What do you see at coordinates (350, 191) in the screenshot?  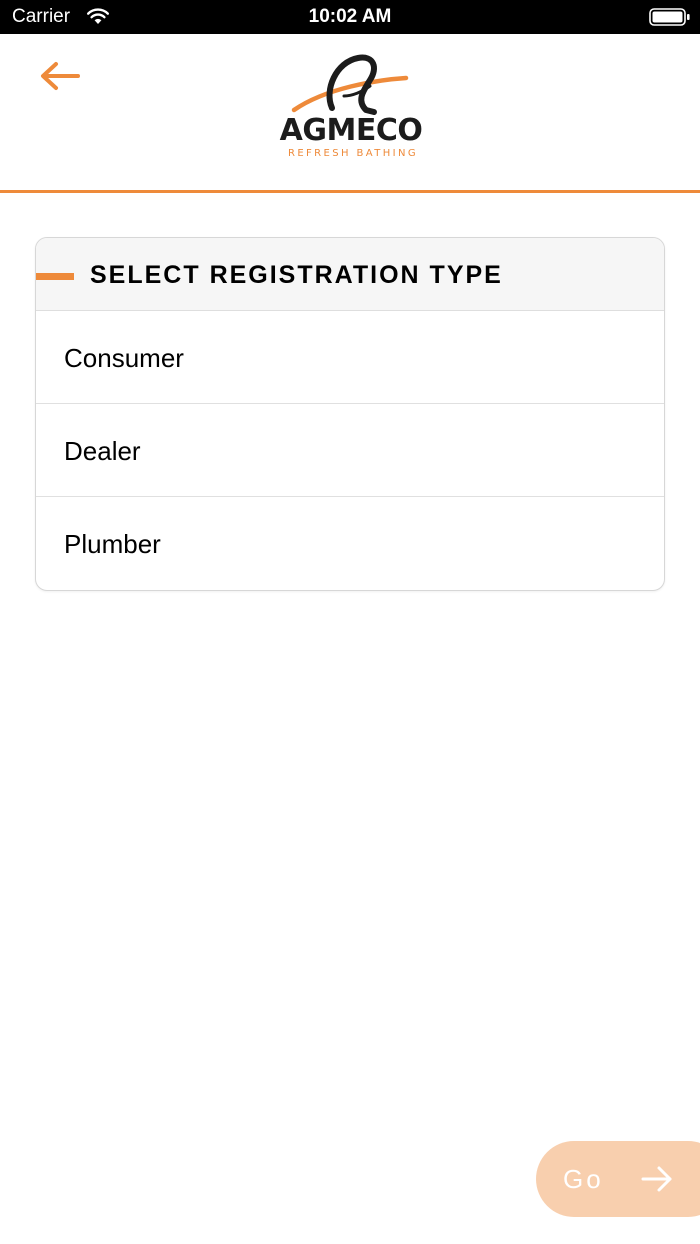 I see `header-divider` at bounding box center [350, 191].